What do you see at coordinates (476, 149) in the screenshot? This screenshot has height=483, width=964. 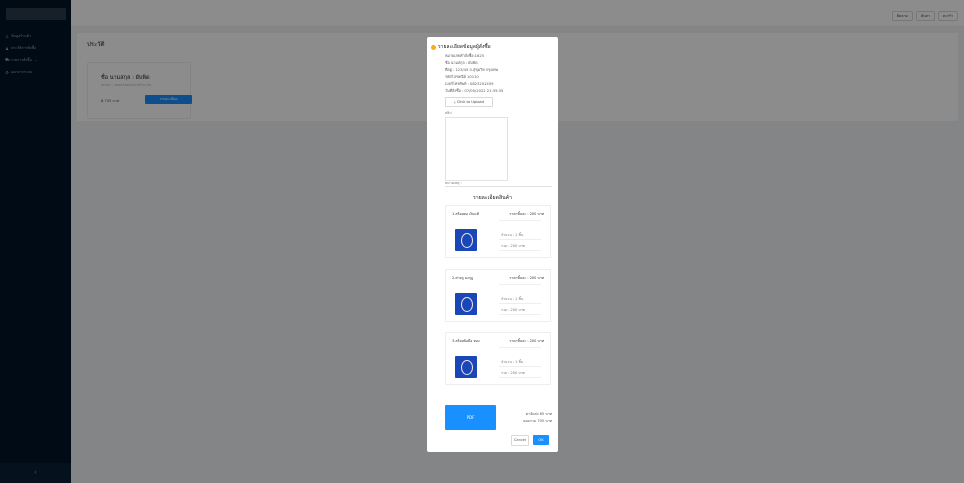 I see `slip-image-preview` at bounding box center [476, 149].